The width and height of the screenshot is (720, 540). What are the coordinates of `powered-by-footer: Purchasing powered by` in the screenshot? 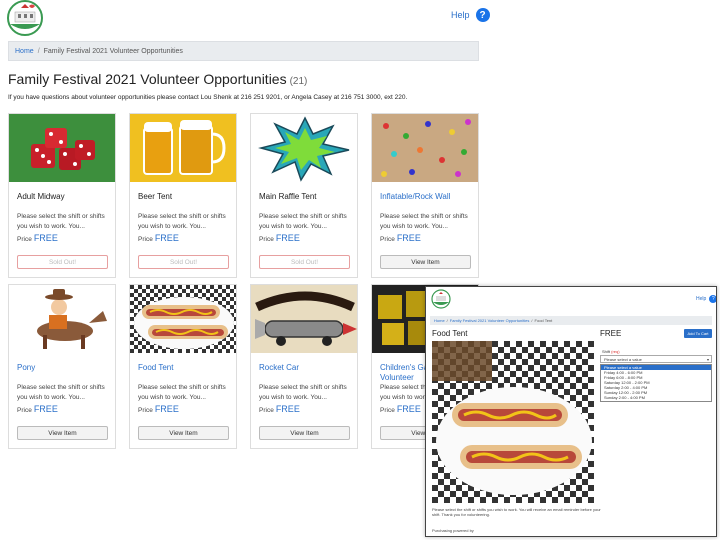 It's located at (453, 530).